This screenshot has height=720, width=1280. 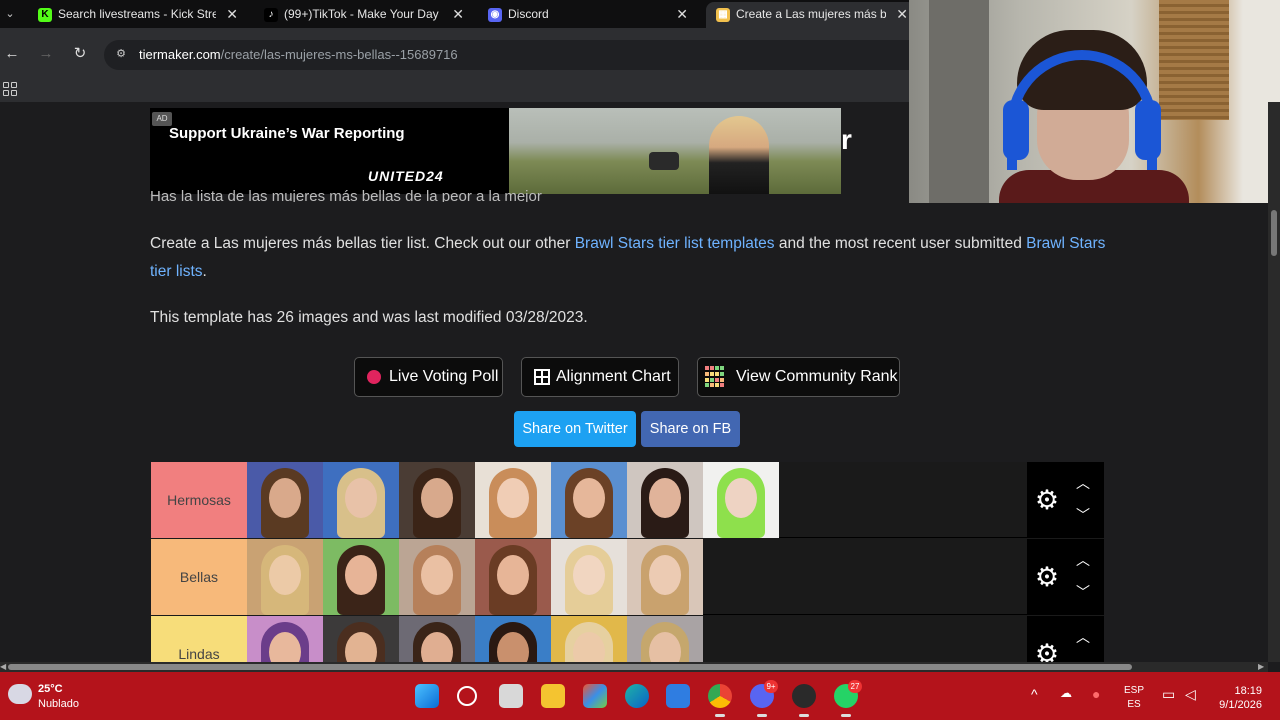 What do you see at coordinates (10, 89) in the screenshot?
I see `apps-grid-icon` at bounding box center [10, 89].